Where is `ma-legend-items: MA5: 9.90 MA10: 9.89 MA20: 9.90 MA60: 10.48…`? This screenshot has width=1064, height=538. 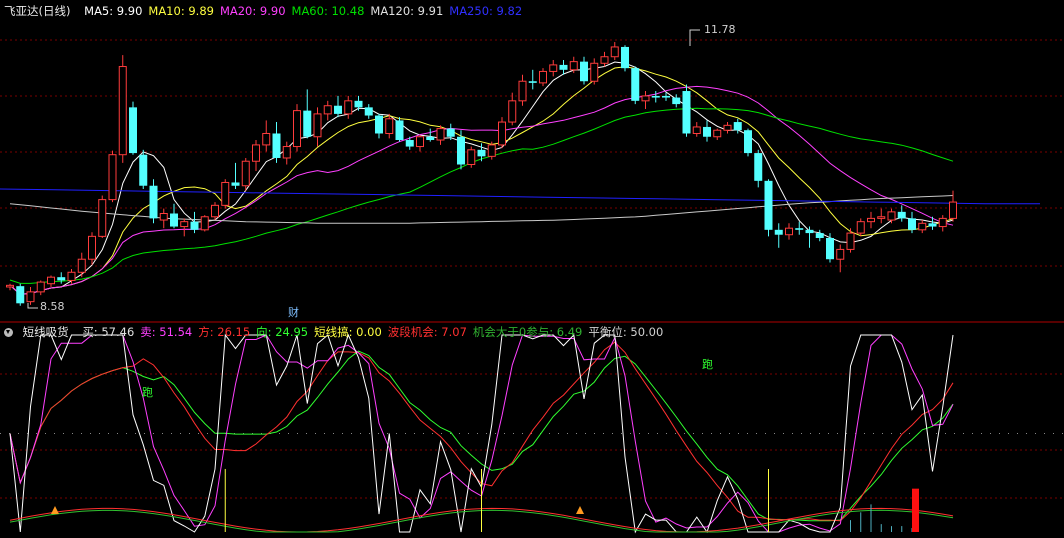
ma-legend-items: MA5: 9.90 MA10: 9.89 MA20: 9.90 MA60: 10.48… is located at coordinates (306, 11).